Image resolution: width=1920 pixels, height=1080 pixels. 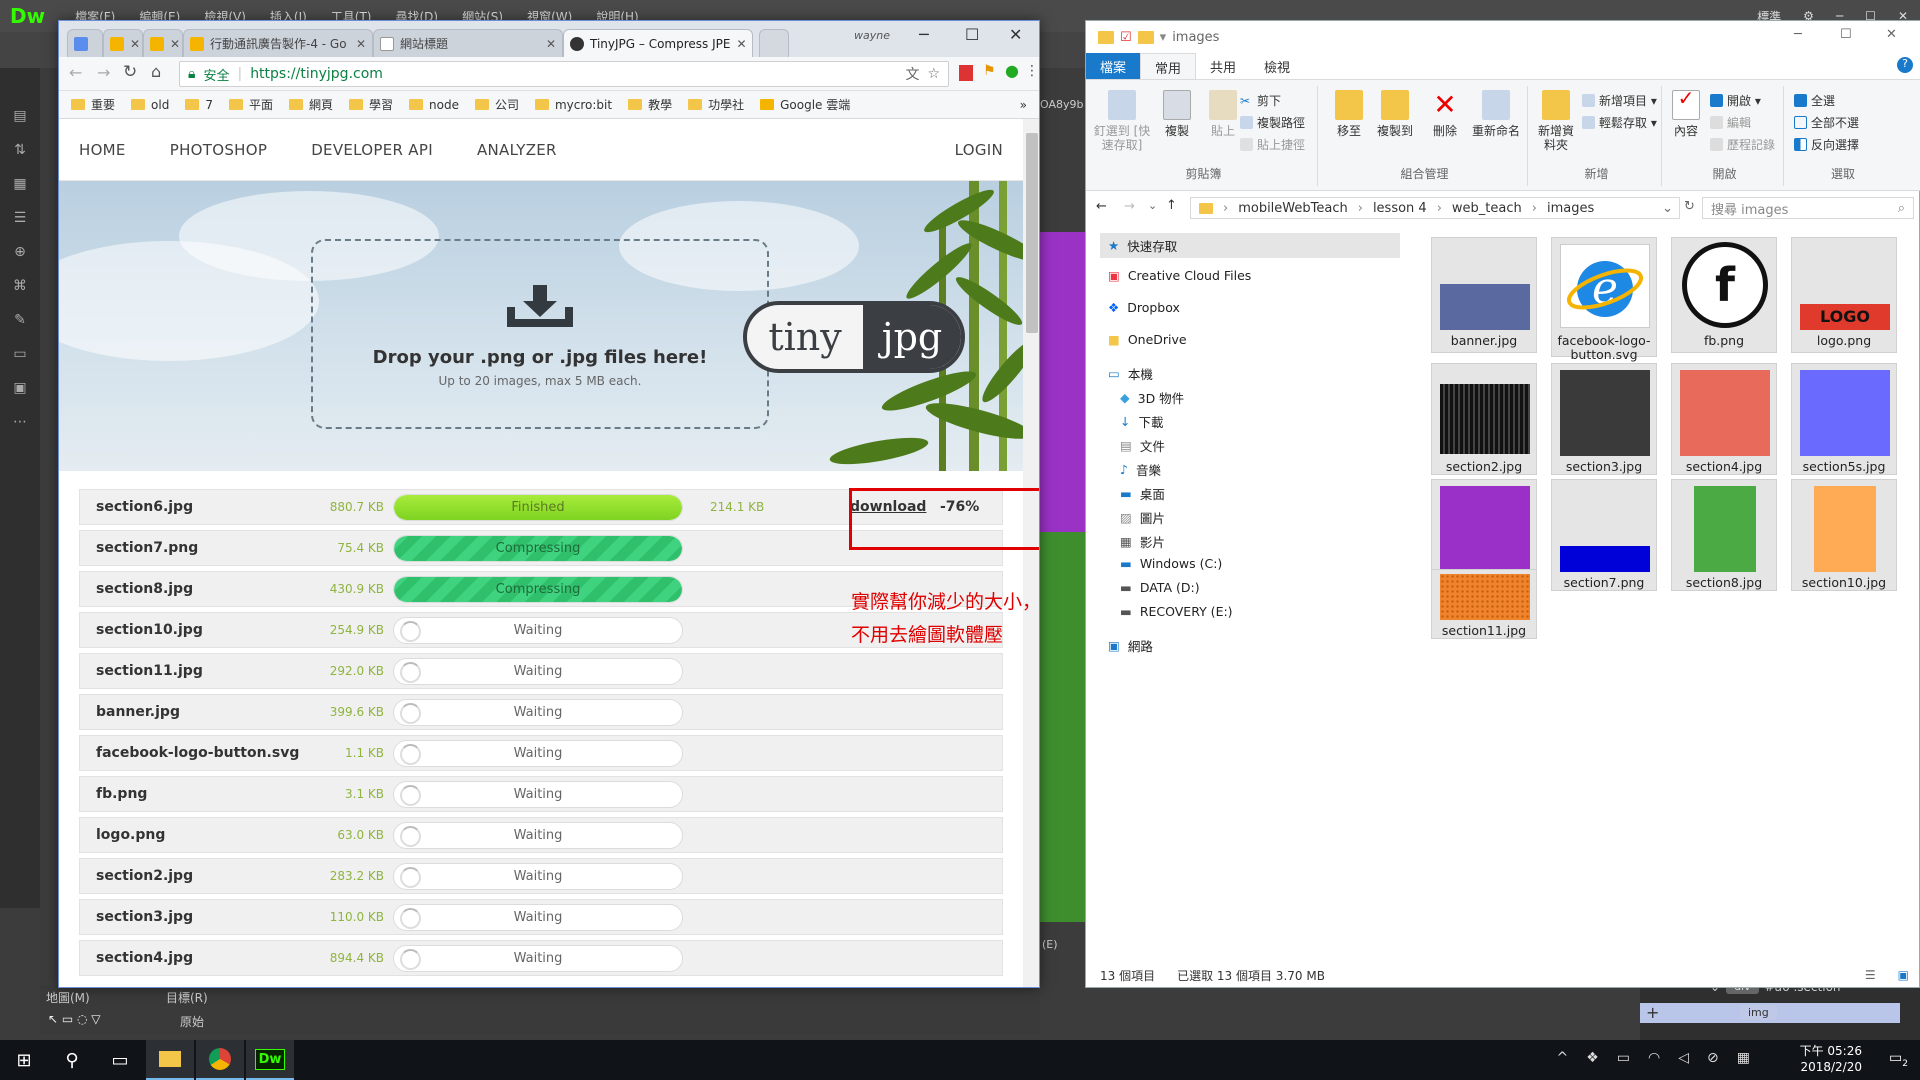 What do you see at coordinates (120, 1060) in the screenshot?
I see `task-view-icon: ▭` at bounding box center [120, 1060].